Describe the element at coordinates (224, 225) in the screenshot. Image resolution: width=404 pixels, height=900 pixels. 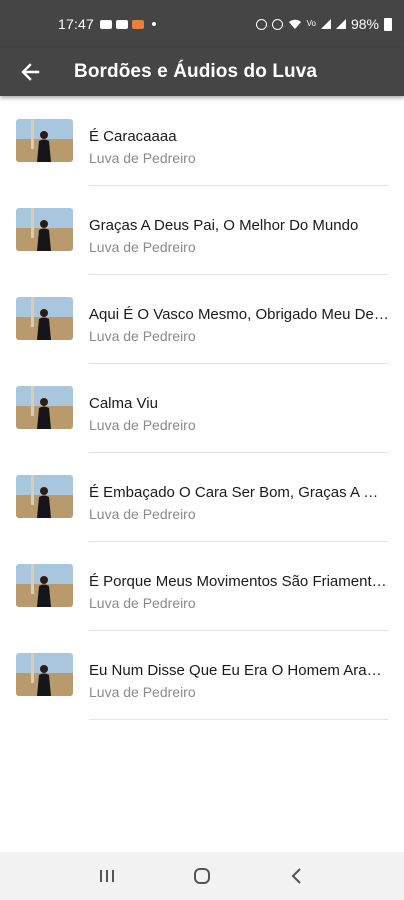
I see `item-title: Graças A Deus Pai, O Melhor Do Mundo` at that location.